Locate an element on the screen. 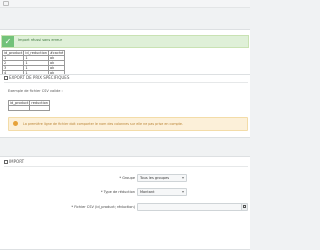  success-alert-text: Import réussi sans erreur is located at coordinates (40, 40).